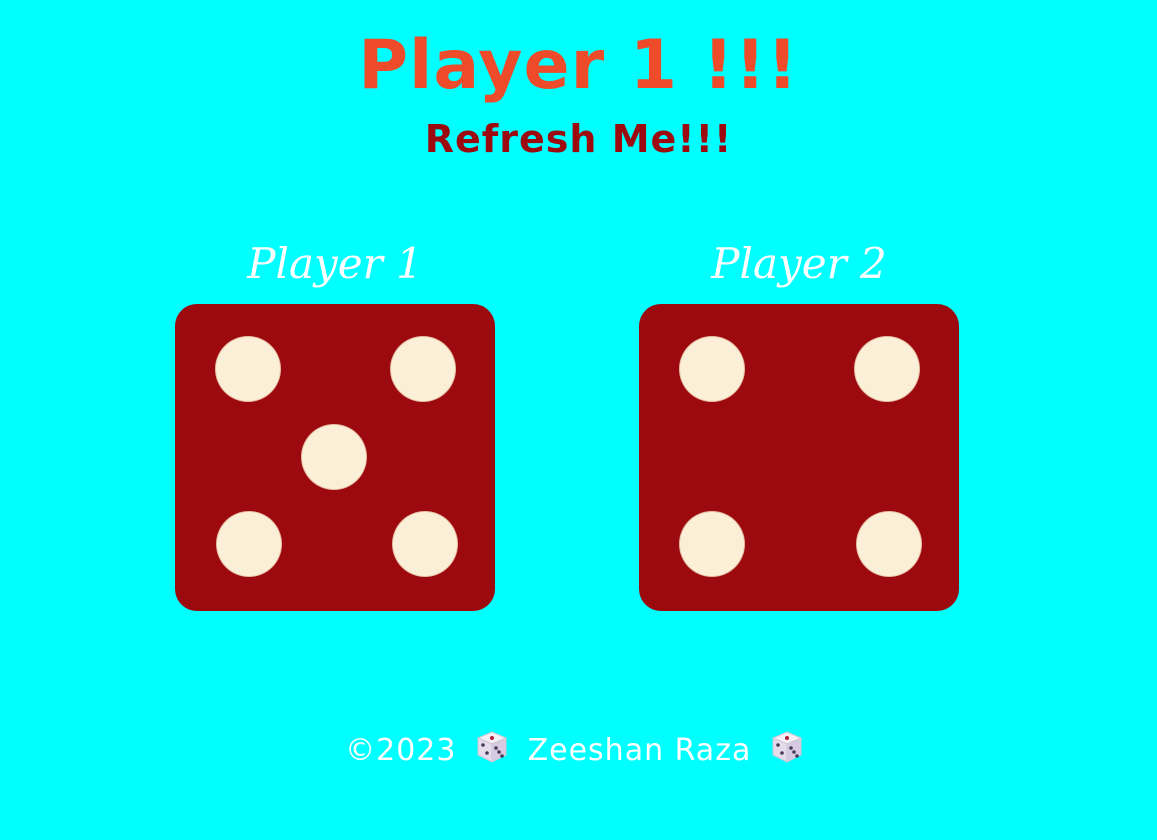  I want to click on player-1-label: Player 1, so click(335, 263).